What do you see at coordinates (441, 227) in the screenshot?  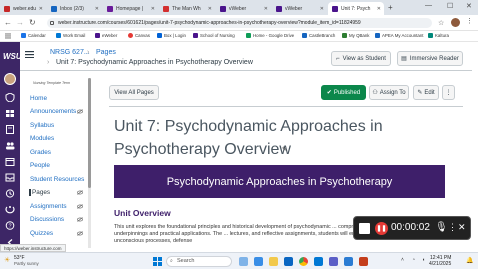 I see `microphone-icon: 🎙` at bounding box center [441, 227].